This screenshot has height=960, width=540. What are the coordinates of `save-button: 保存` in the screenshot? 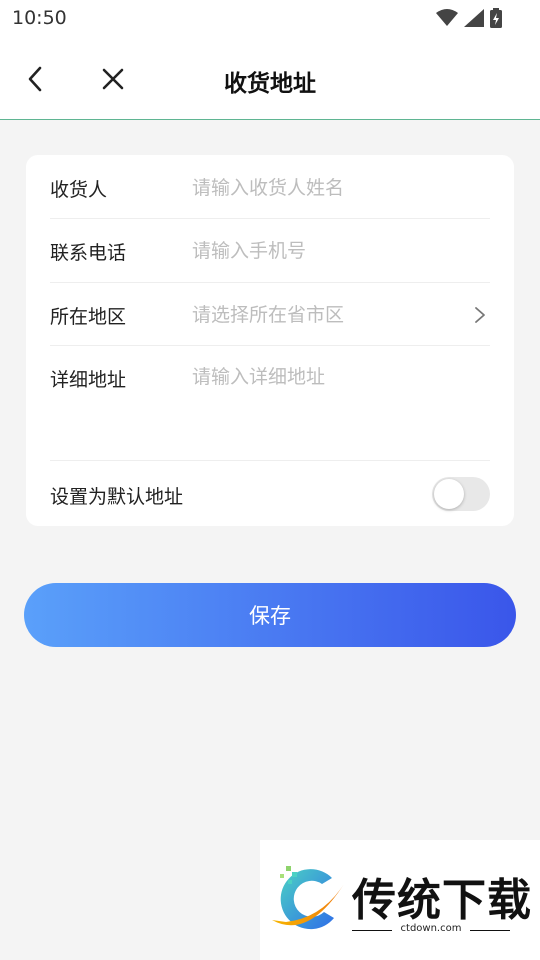 It's located at (270, 615).